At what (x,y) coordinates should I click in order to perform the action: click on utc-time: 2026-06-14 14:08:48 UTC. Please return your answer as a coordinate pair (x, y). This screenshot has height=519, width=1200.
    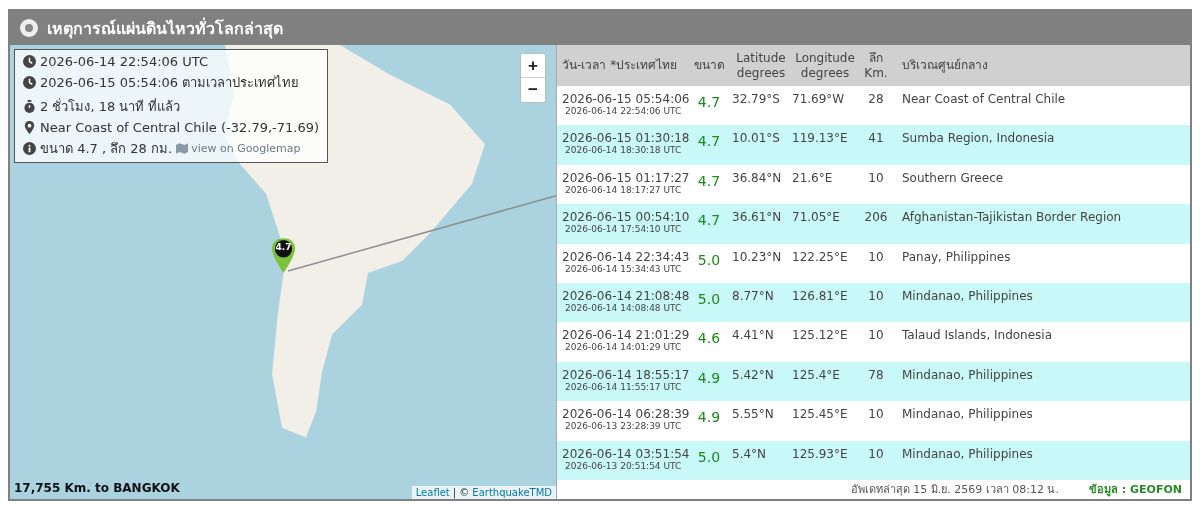
    Looking at the image, I should click on (623, 307).